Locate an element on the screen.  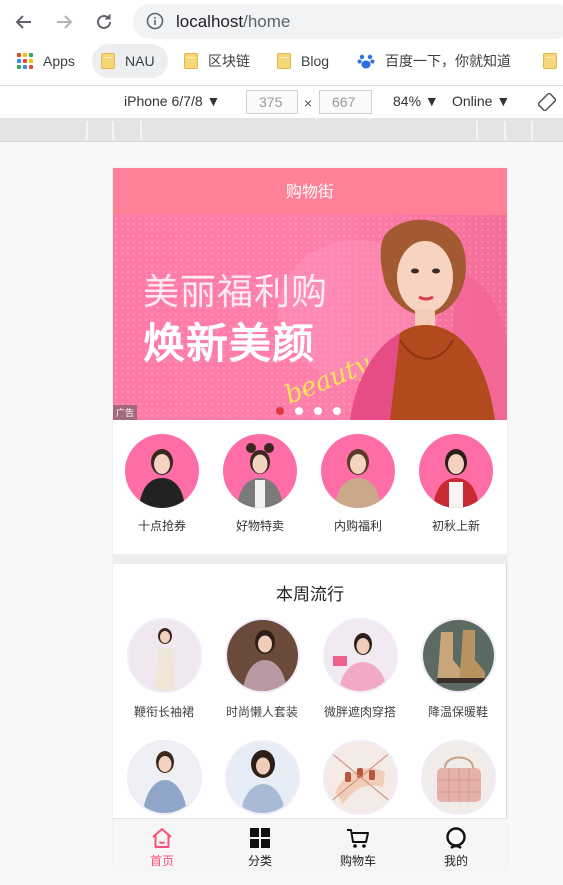
tab-home: 首页 is located at coordinates (162, 844).